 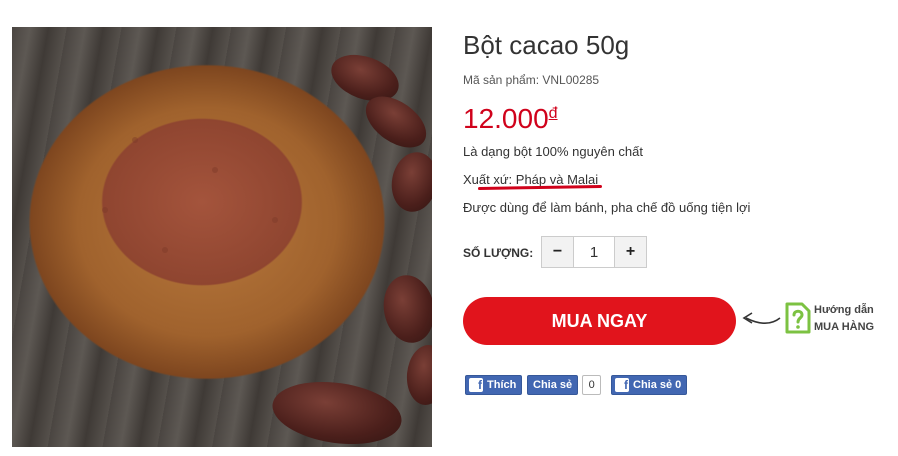 I want to click on facebook-share-group: Chia sẻ 0, so click(x=564, y=384).